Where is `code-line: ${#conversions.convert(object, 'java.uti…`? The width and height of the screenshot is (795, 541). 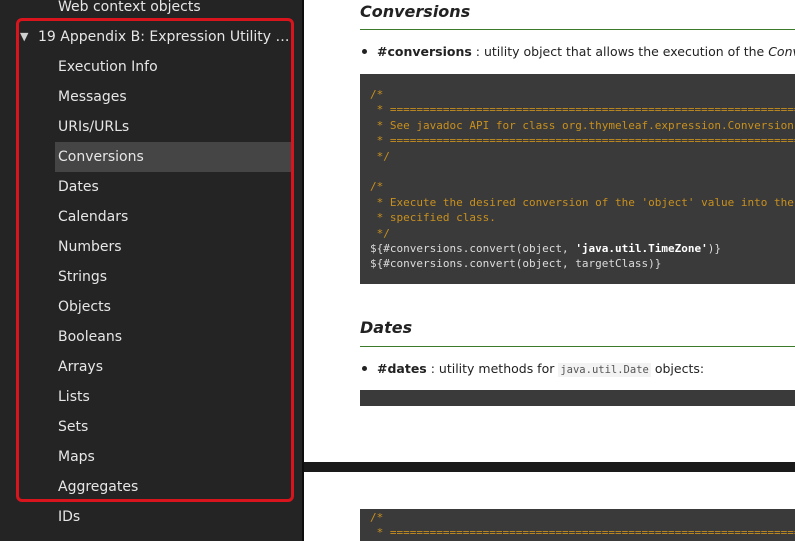 code-line: ${#conversions.convert(object, 'java.uti… is located at coordinates (546, 249).